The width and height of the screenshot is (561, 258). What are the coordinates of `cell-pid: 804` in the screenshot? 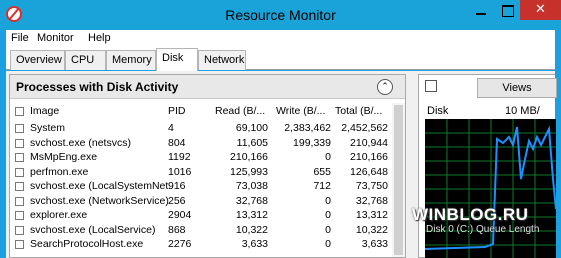 It's located at (177, 142).